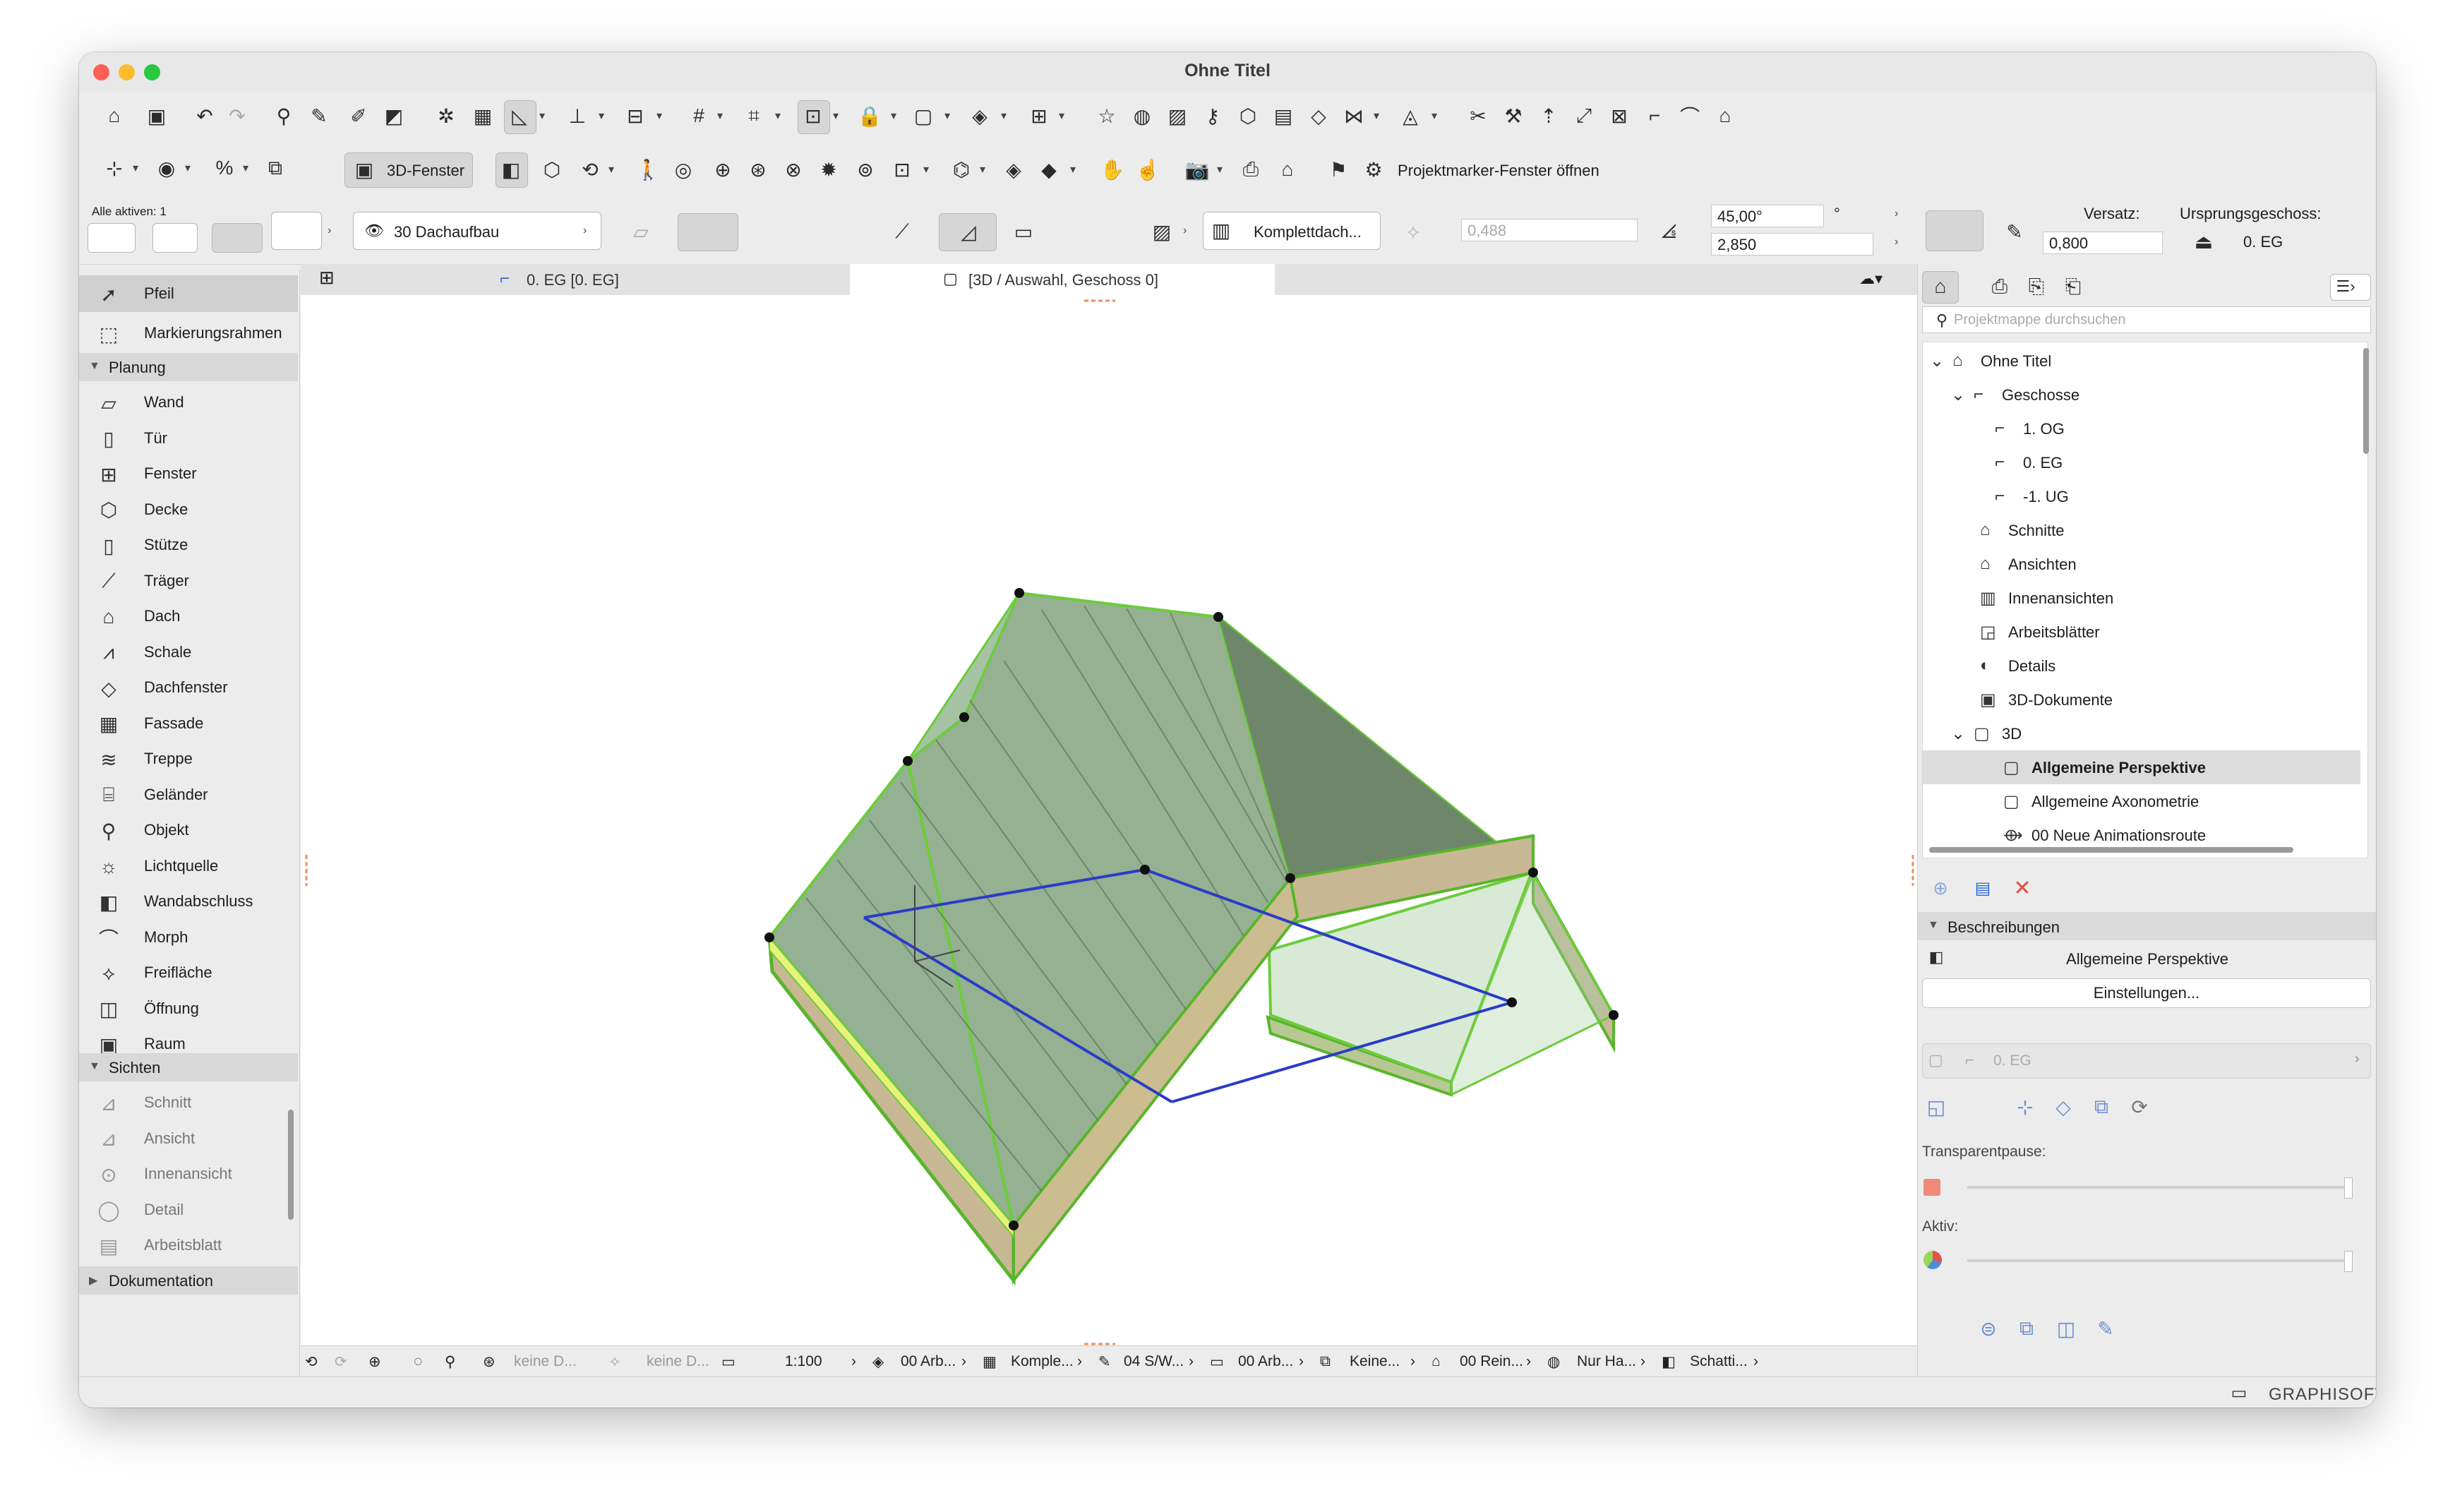 The width and height of the screenshot is (2455, 1512). What do you see at coordinates (157, 116) in the screenshot?
I see `save-icon: ▣` at bounding box center [157, 116].